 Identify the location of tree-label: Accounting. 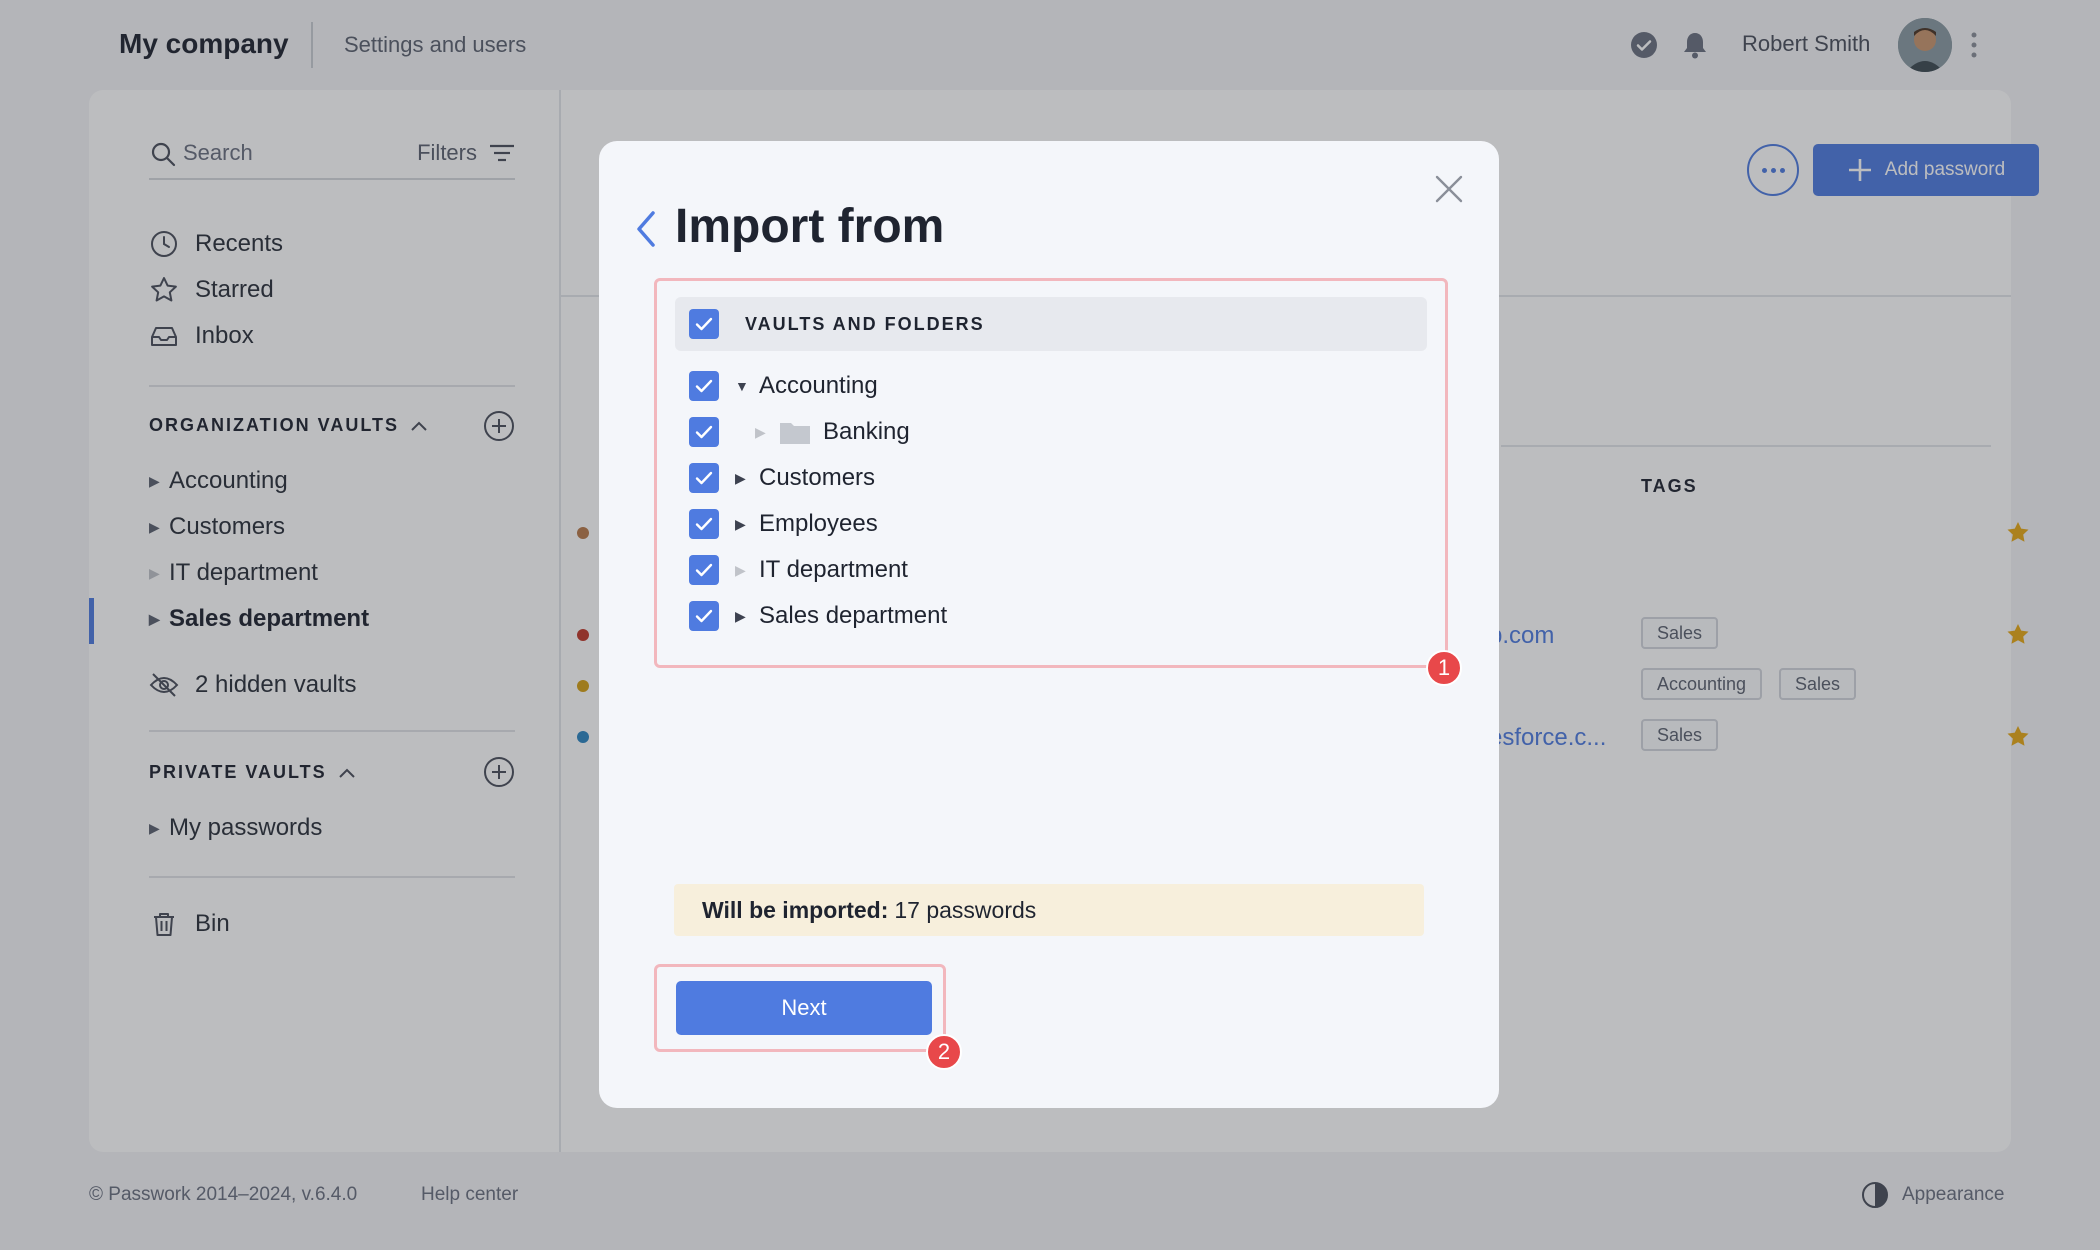
(818, 385).